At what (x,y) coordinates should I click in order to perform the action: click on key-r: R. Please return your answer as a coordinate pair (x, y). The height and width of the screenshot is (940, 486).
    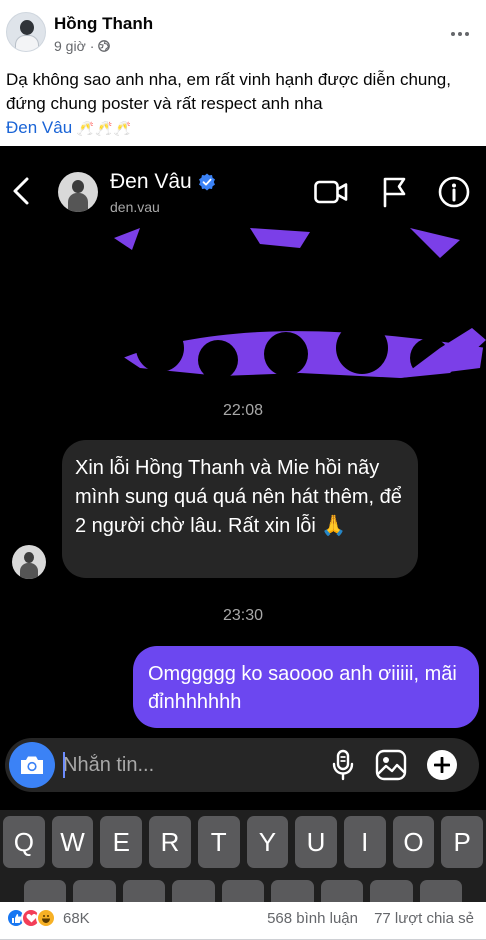
    Looking at the image, I should click on (170, 842).